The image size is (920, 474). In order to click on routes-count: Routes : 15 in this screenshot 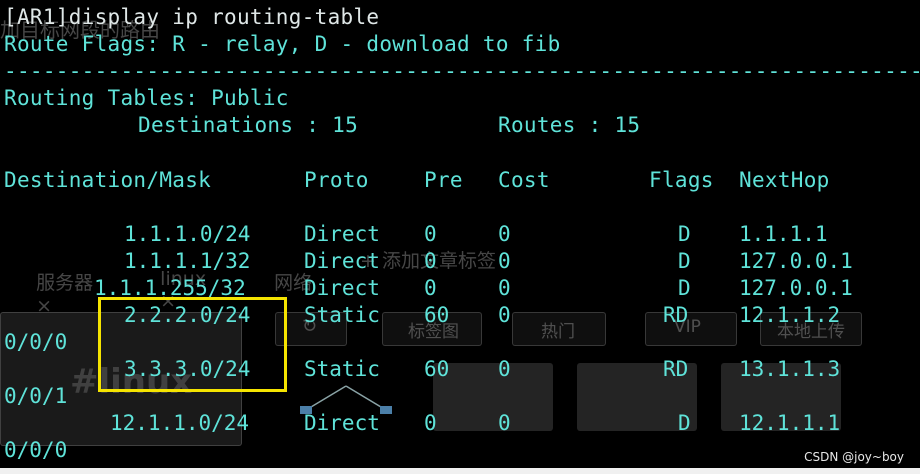, I will do `click(569, 125)`.